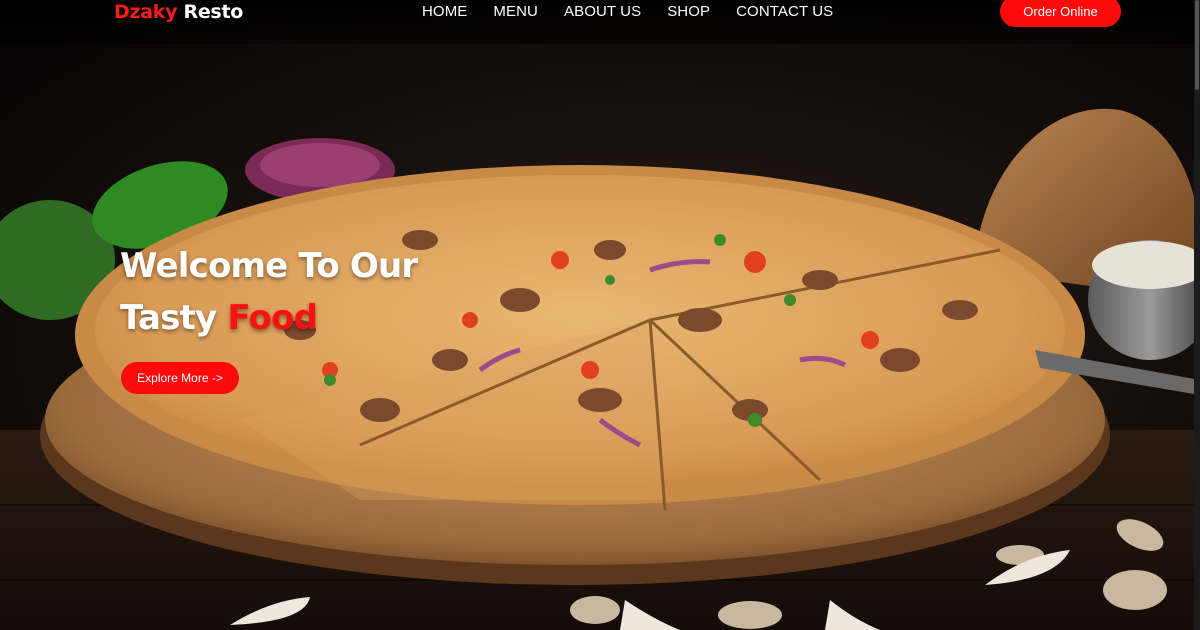  Describe the element at coordinates (515, 12) in the screenshot. I see `nav-item-menu: MENU` at that location.